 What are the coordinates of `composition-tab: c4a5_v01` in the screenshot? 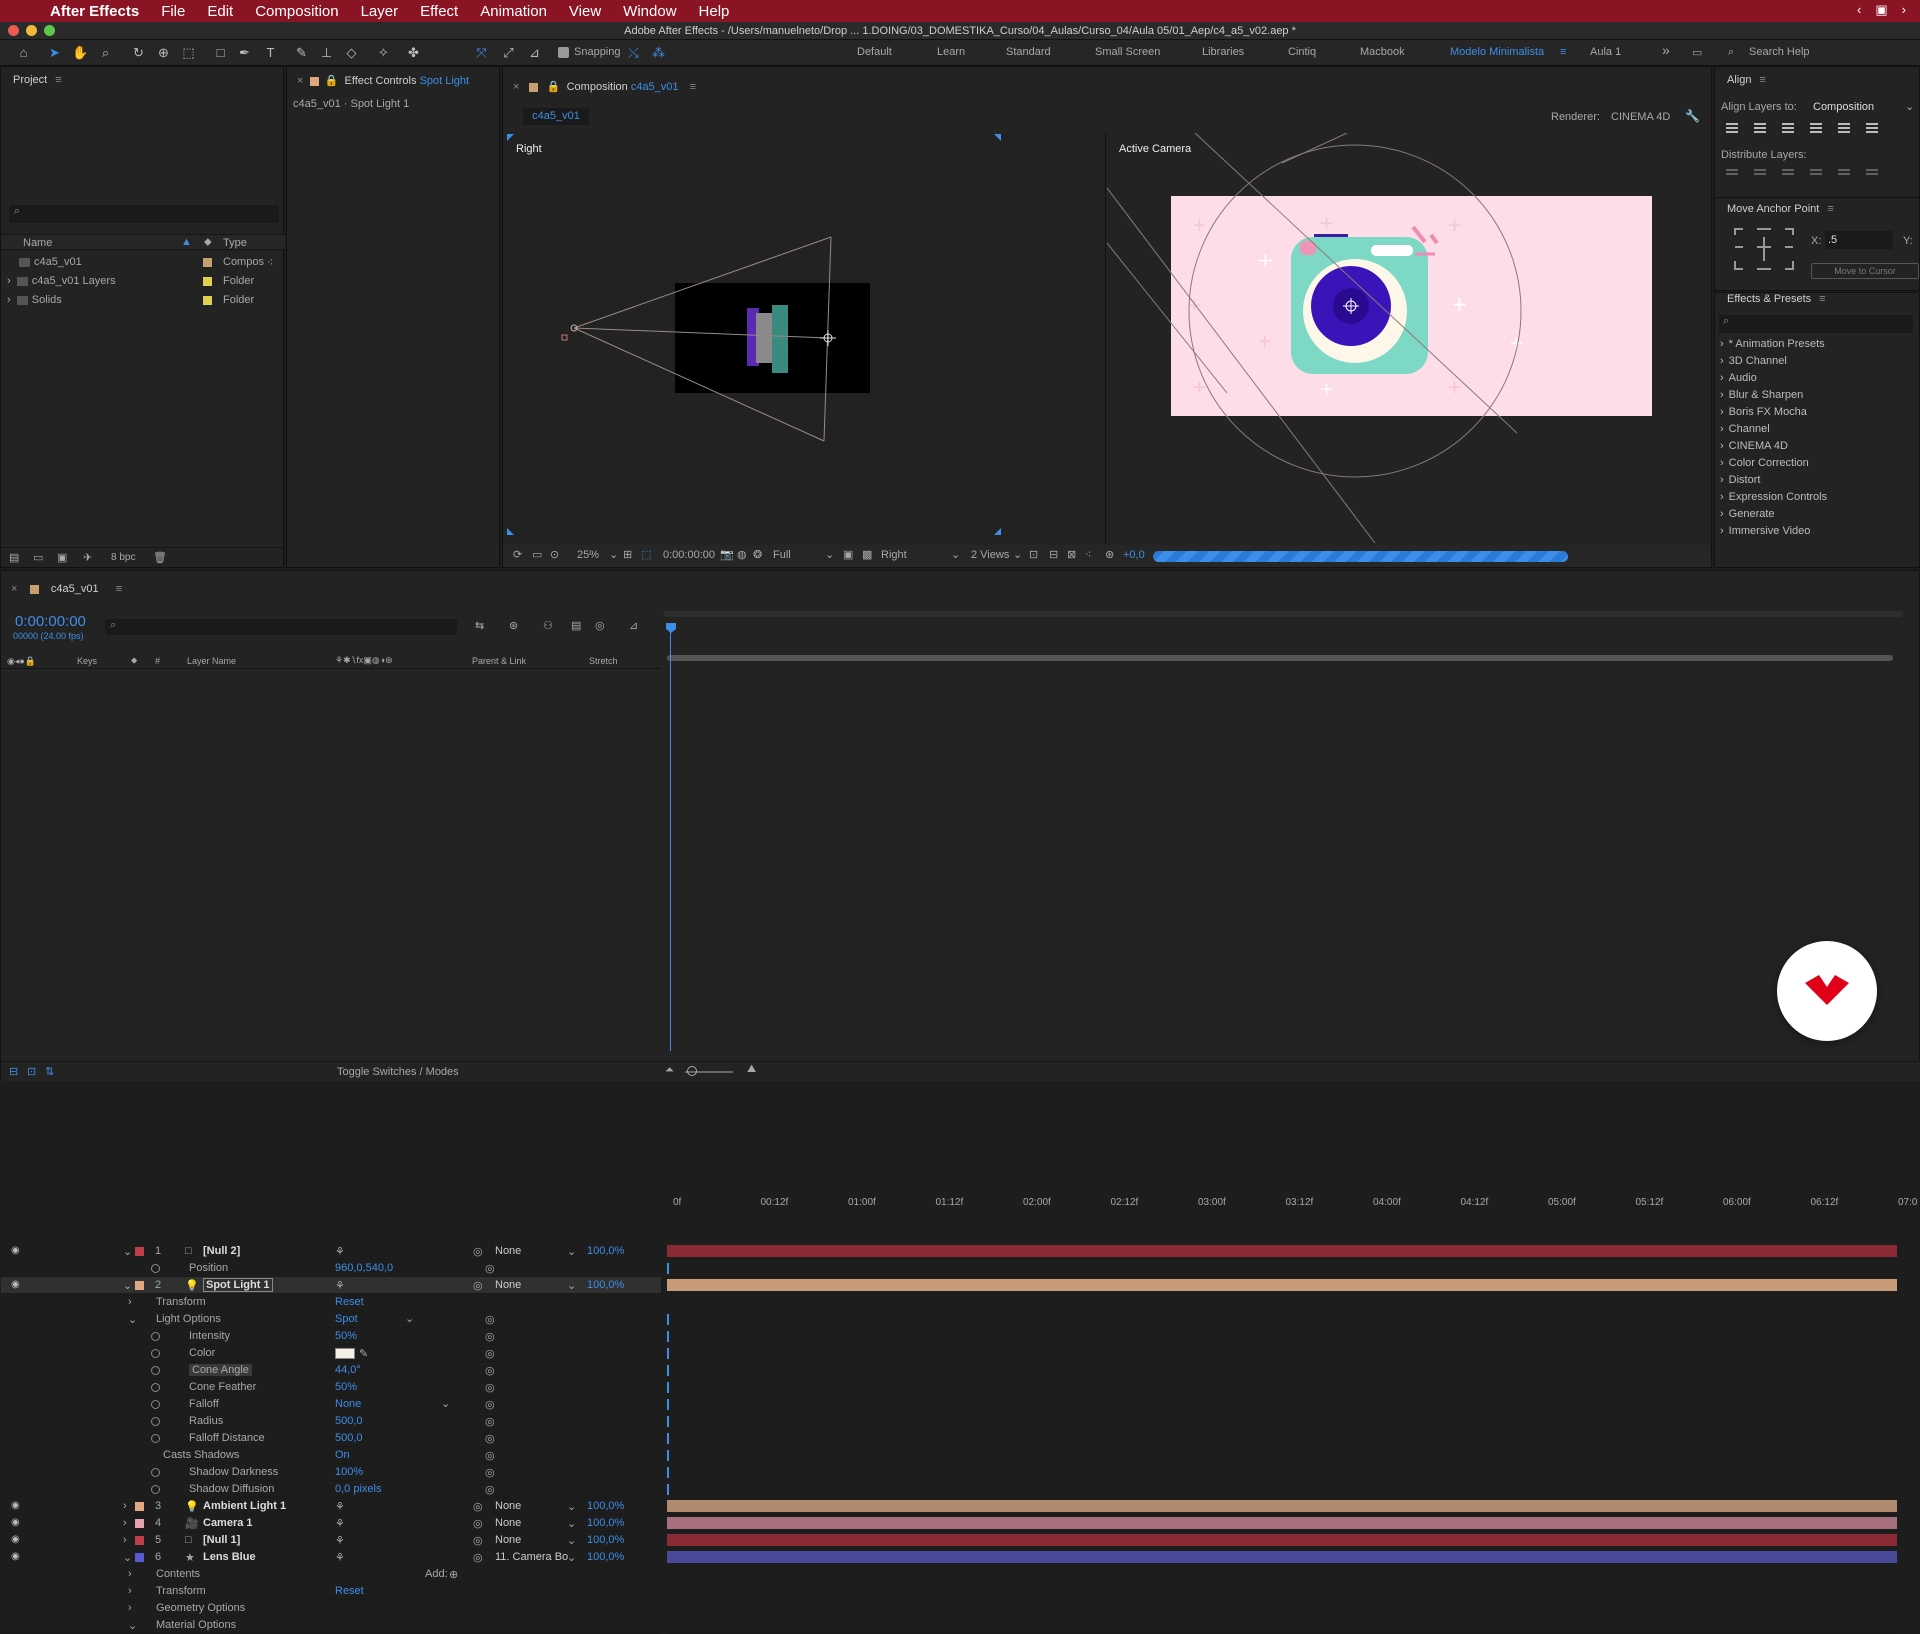 It's located at (556, 116).